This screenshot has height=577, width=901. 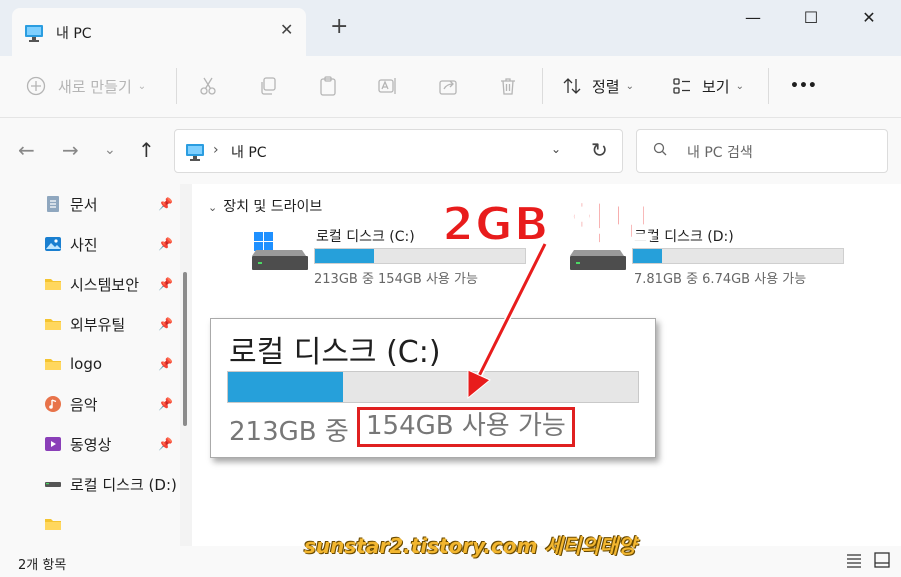 I want to click on tiles-view-icon, so click(x=882, y=560).